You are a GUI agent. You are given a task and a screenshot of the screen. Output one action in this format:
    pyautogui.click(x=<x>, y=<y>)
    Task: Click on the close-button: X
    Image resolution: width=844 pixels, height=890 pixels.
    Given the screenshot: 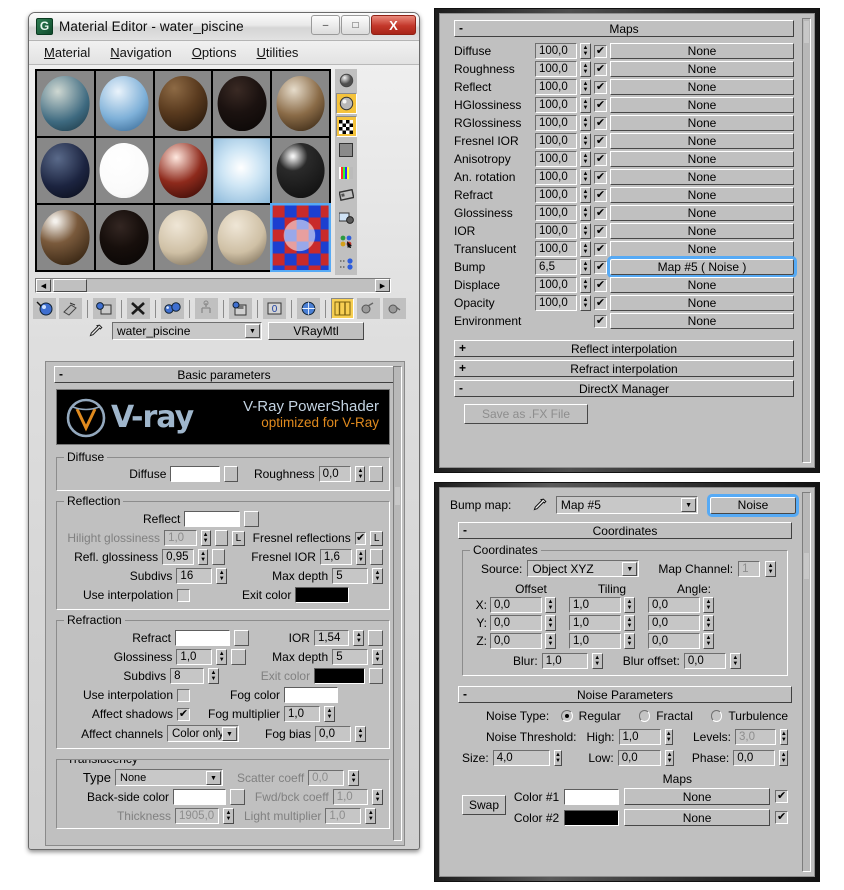 What is the action you would take?
    pyautogui.click(x=393, y=25)
    